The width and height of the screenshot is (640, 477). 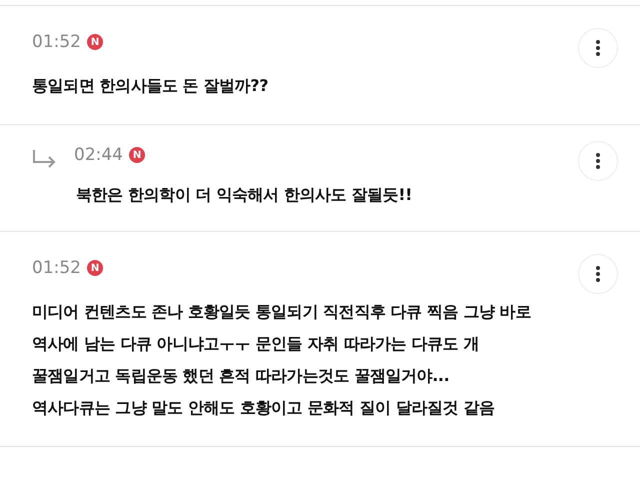 I want to click on comment-time: 02:44, so click(x=98, y=155).